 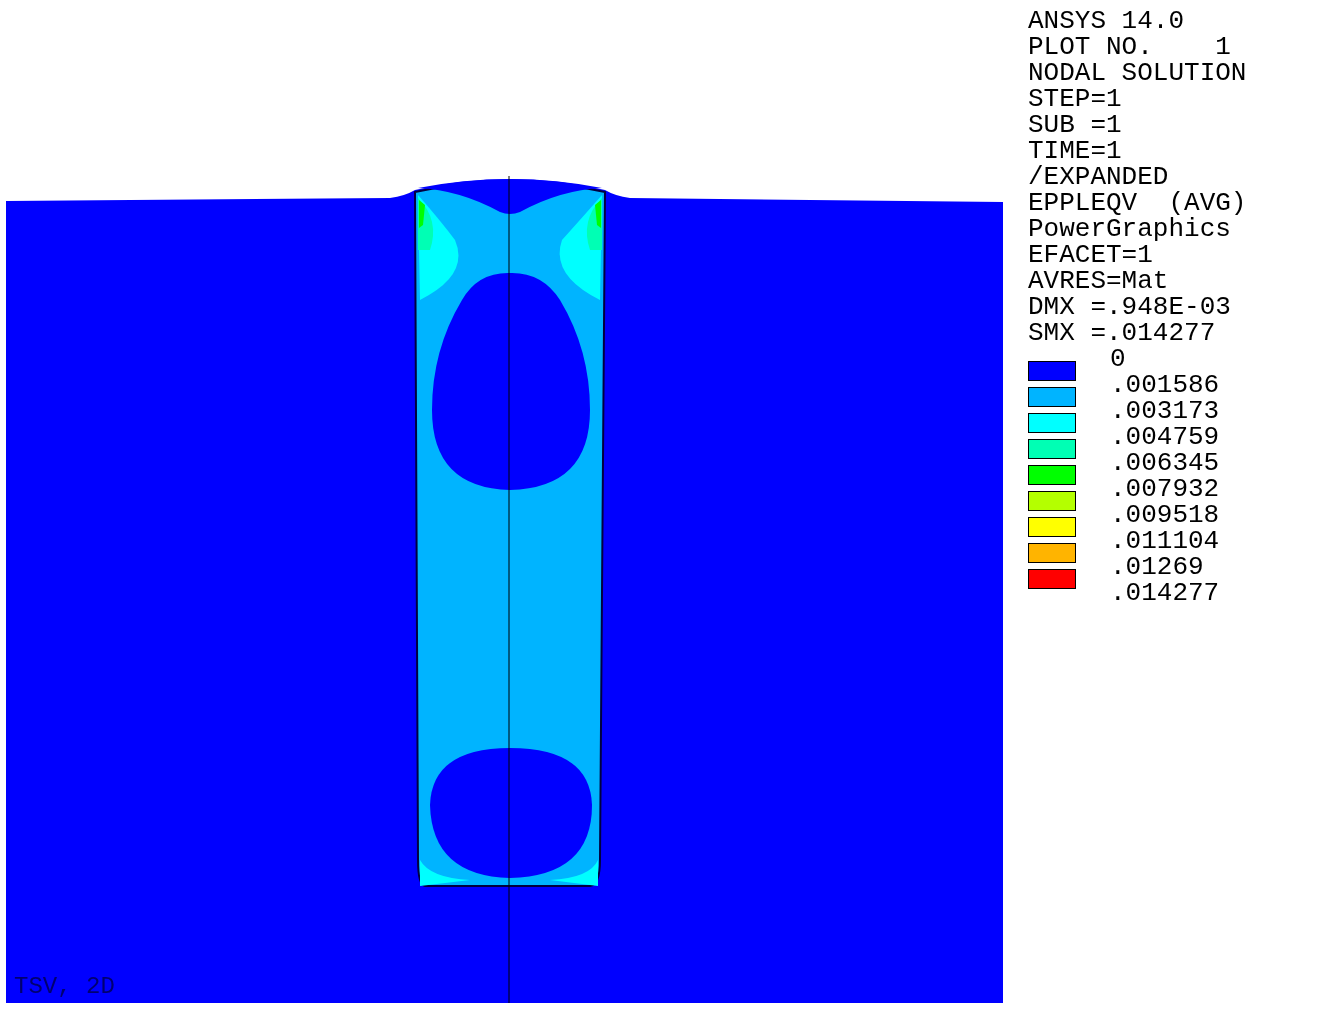 I want to click on legend-value: .007932, so click(x=1165, y=489).